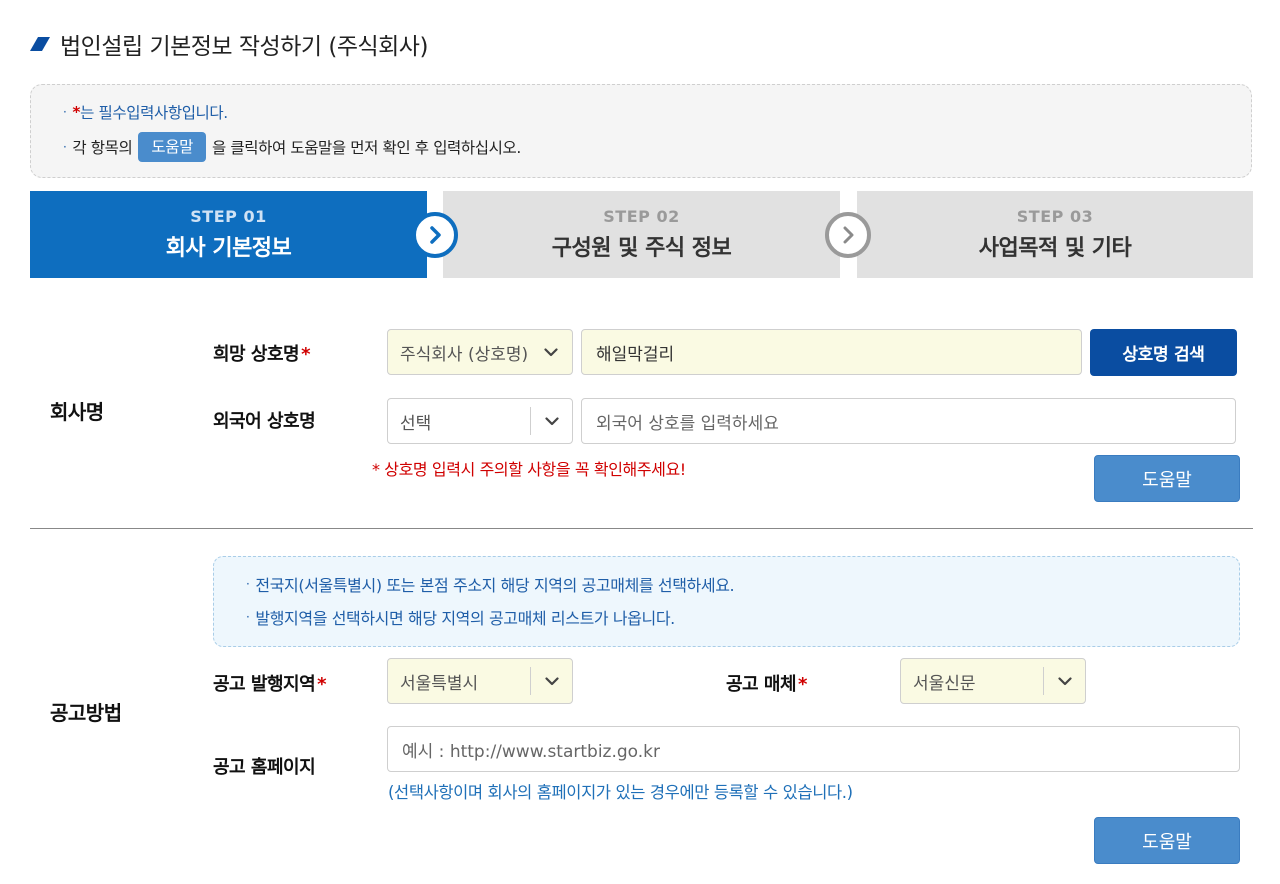 The image size is (1280, 884). What do you see at coordinates (687, 423) in the screenshot?
I see `foreign-name-placeholder: 외국어 상호를 입력하세요` at bounding box center [687, 423].